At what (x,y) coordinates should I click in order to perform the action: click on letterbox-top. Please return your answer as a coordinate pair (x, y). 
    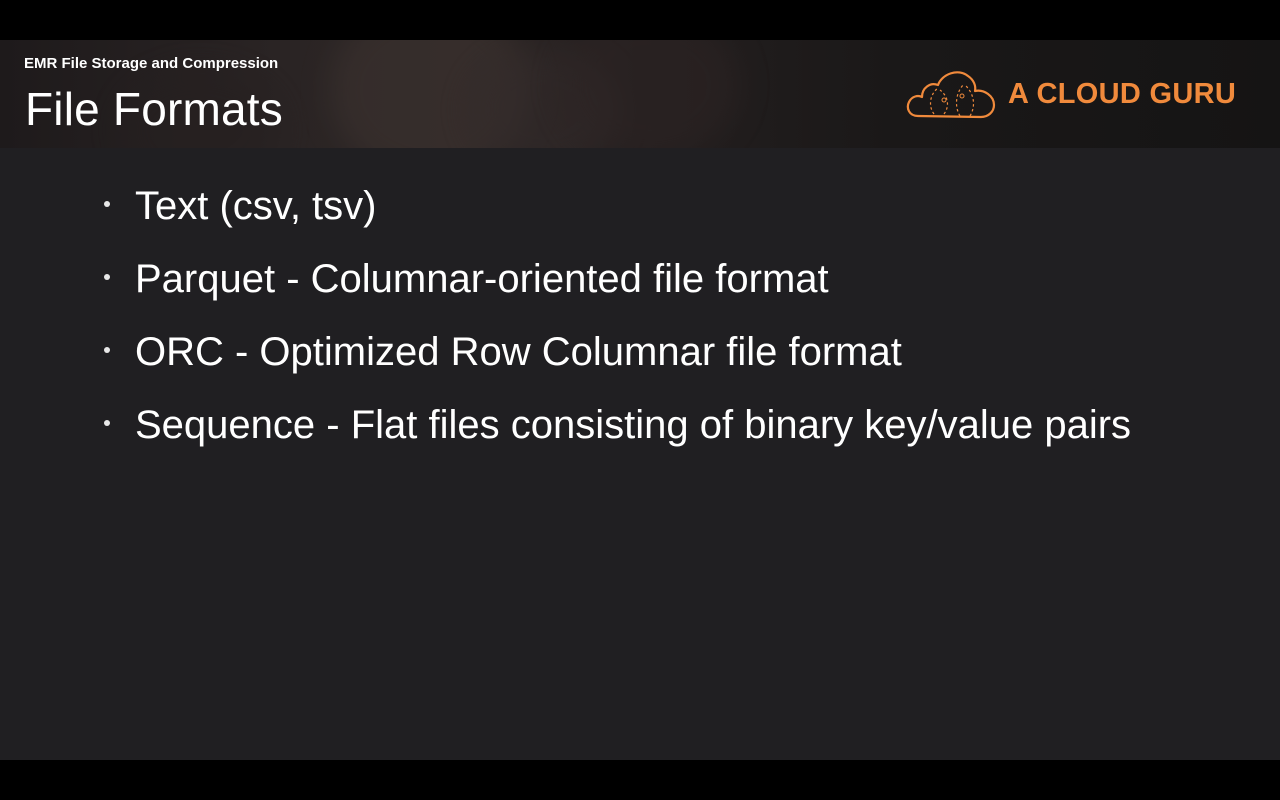
    Looking at the image, I should click on (640, 20).